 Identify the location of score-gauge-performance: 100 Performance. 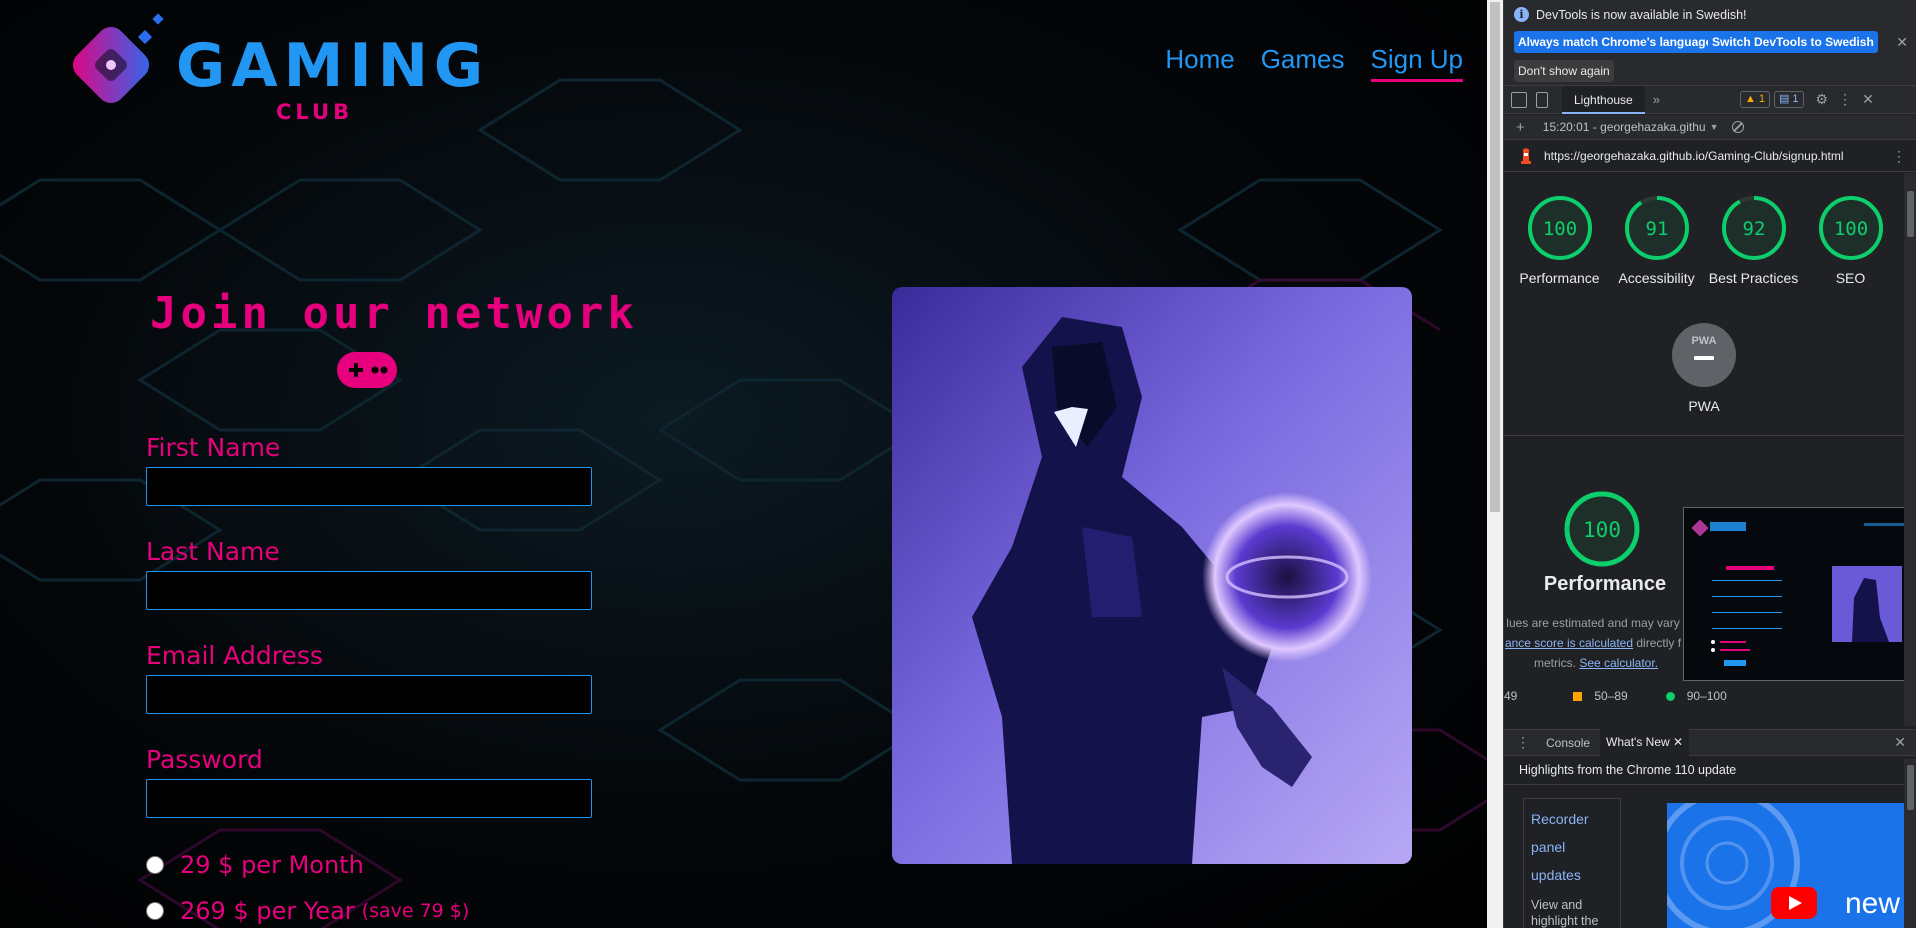
(1559, 241).